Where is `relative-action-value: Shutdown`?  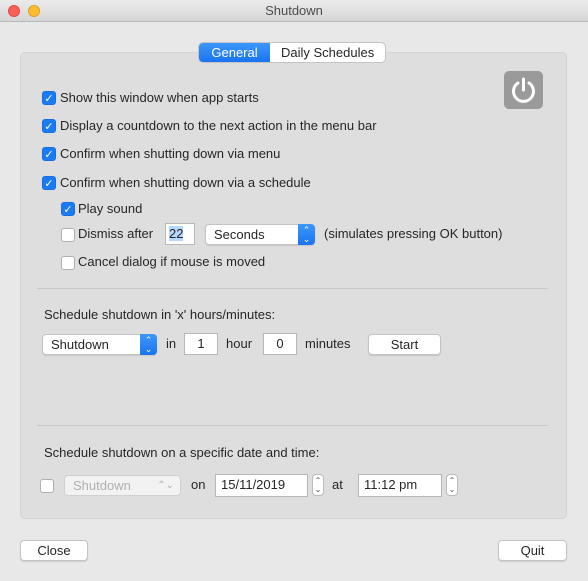 relative-action-value: Shutdown is located at coordinates (80, 344).